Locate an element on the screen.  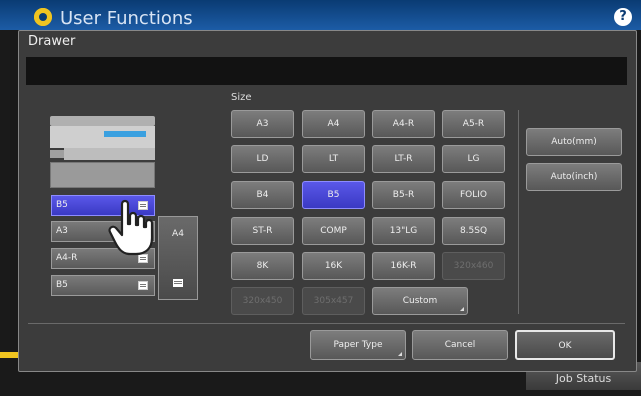
divider-horizontal is located at coordinates (326, 323).